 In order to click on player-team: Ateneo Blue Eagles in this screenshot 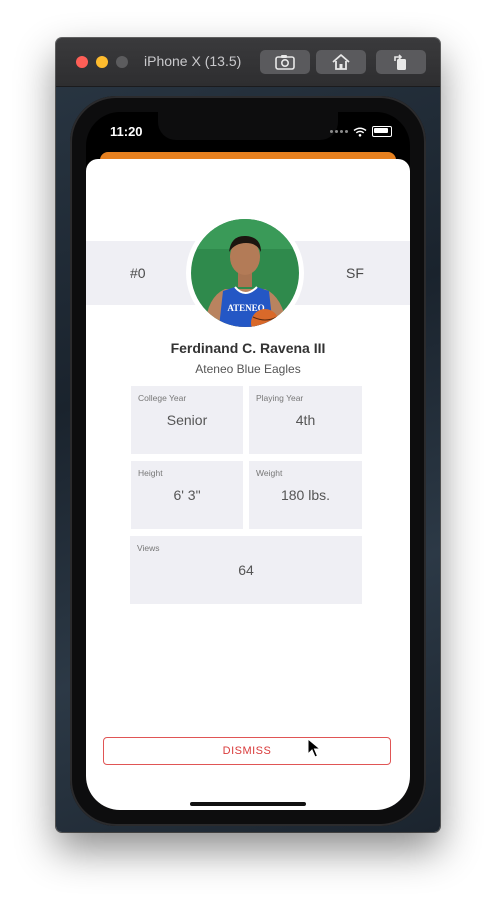, I will do `click(248, 369)`.